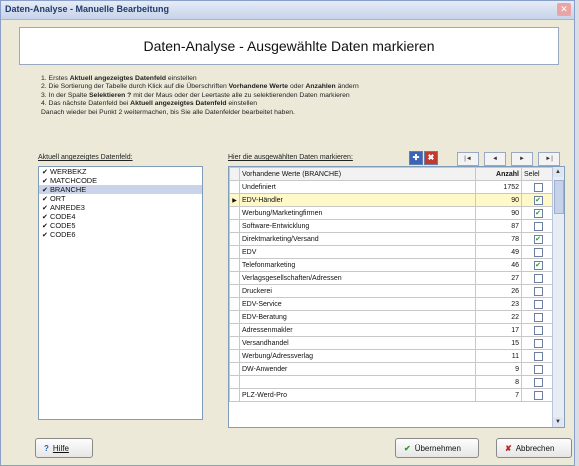  I want to click on table-row: Direktmarketing/Versand 78 ✔, so click(392, 239).